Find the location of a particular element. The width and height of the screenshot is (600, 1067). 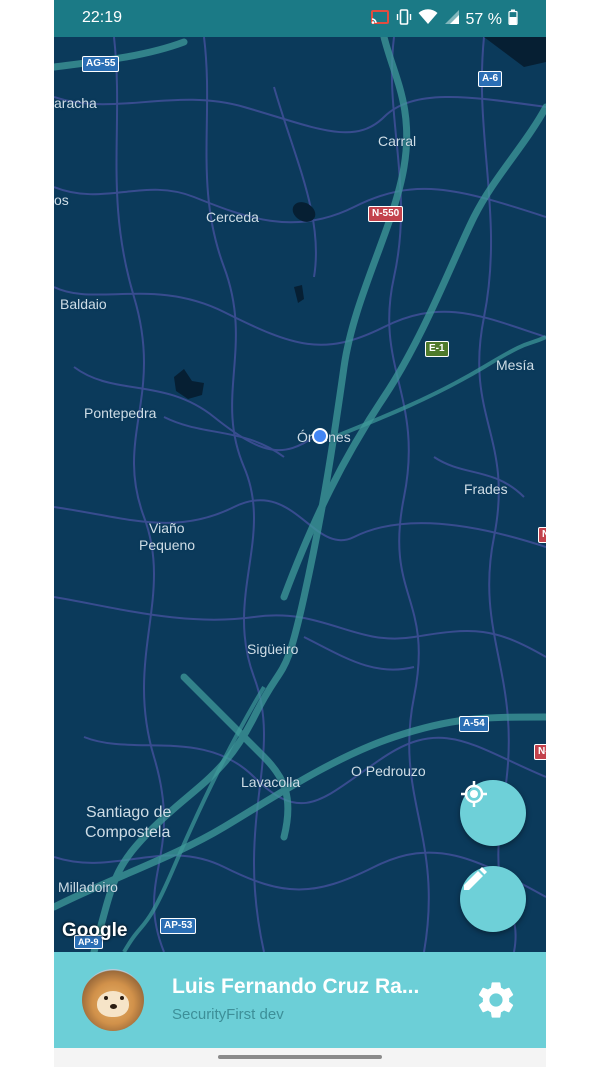

cast-icon is located at coordinates (380, 19).